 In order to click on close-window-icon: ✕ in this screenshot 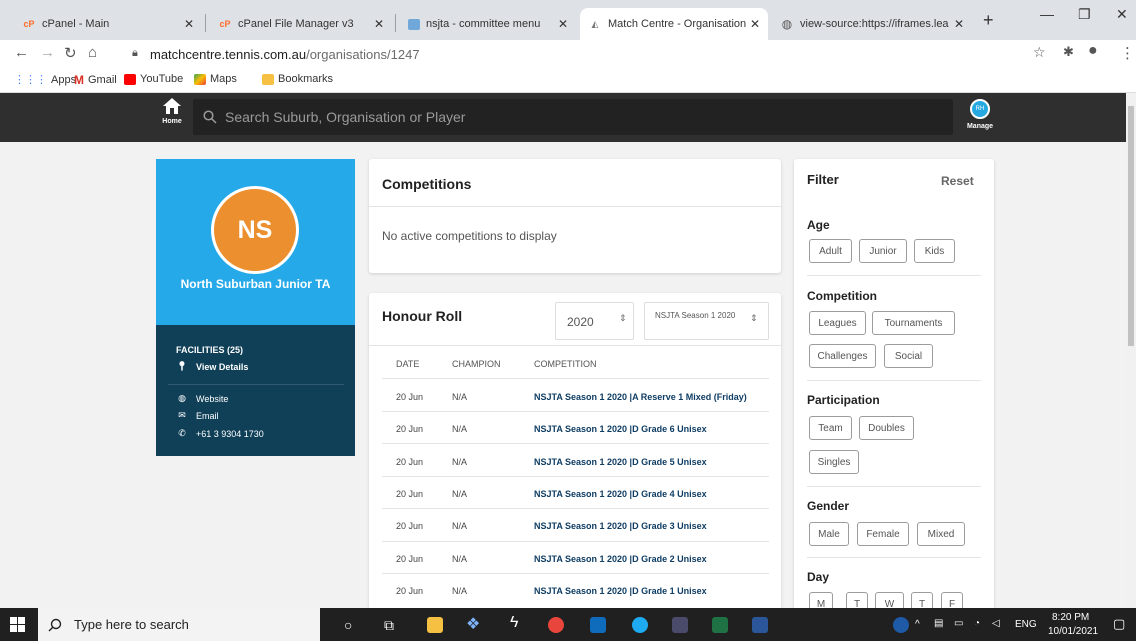, I will do `click(1122, 14)`.